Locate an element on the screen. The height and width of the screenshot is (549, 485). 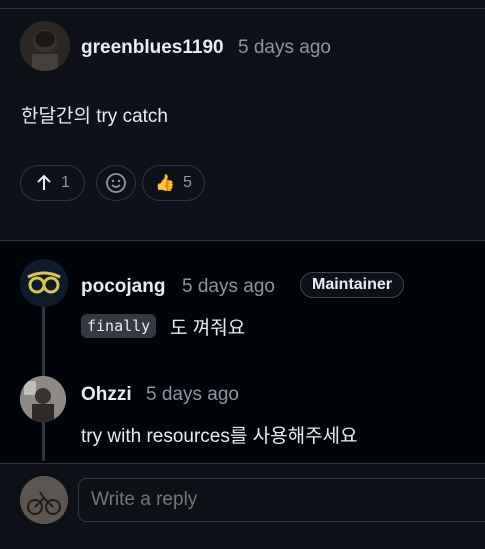
comment-author: greenblues1190 is located at coordinates (152, 48).